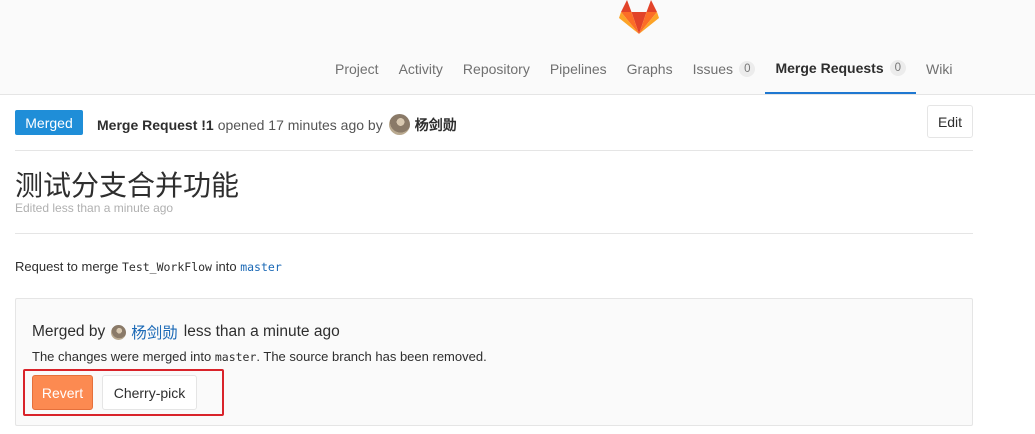  I want to click on tab-graphs: Graphs, so click(650, 68).